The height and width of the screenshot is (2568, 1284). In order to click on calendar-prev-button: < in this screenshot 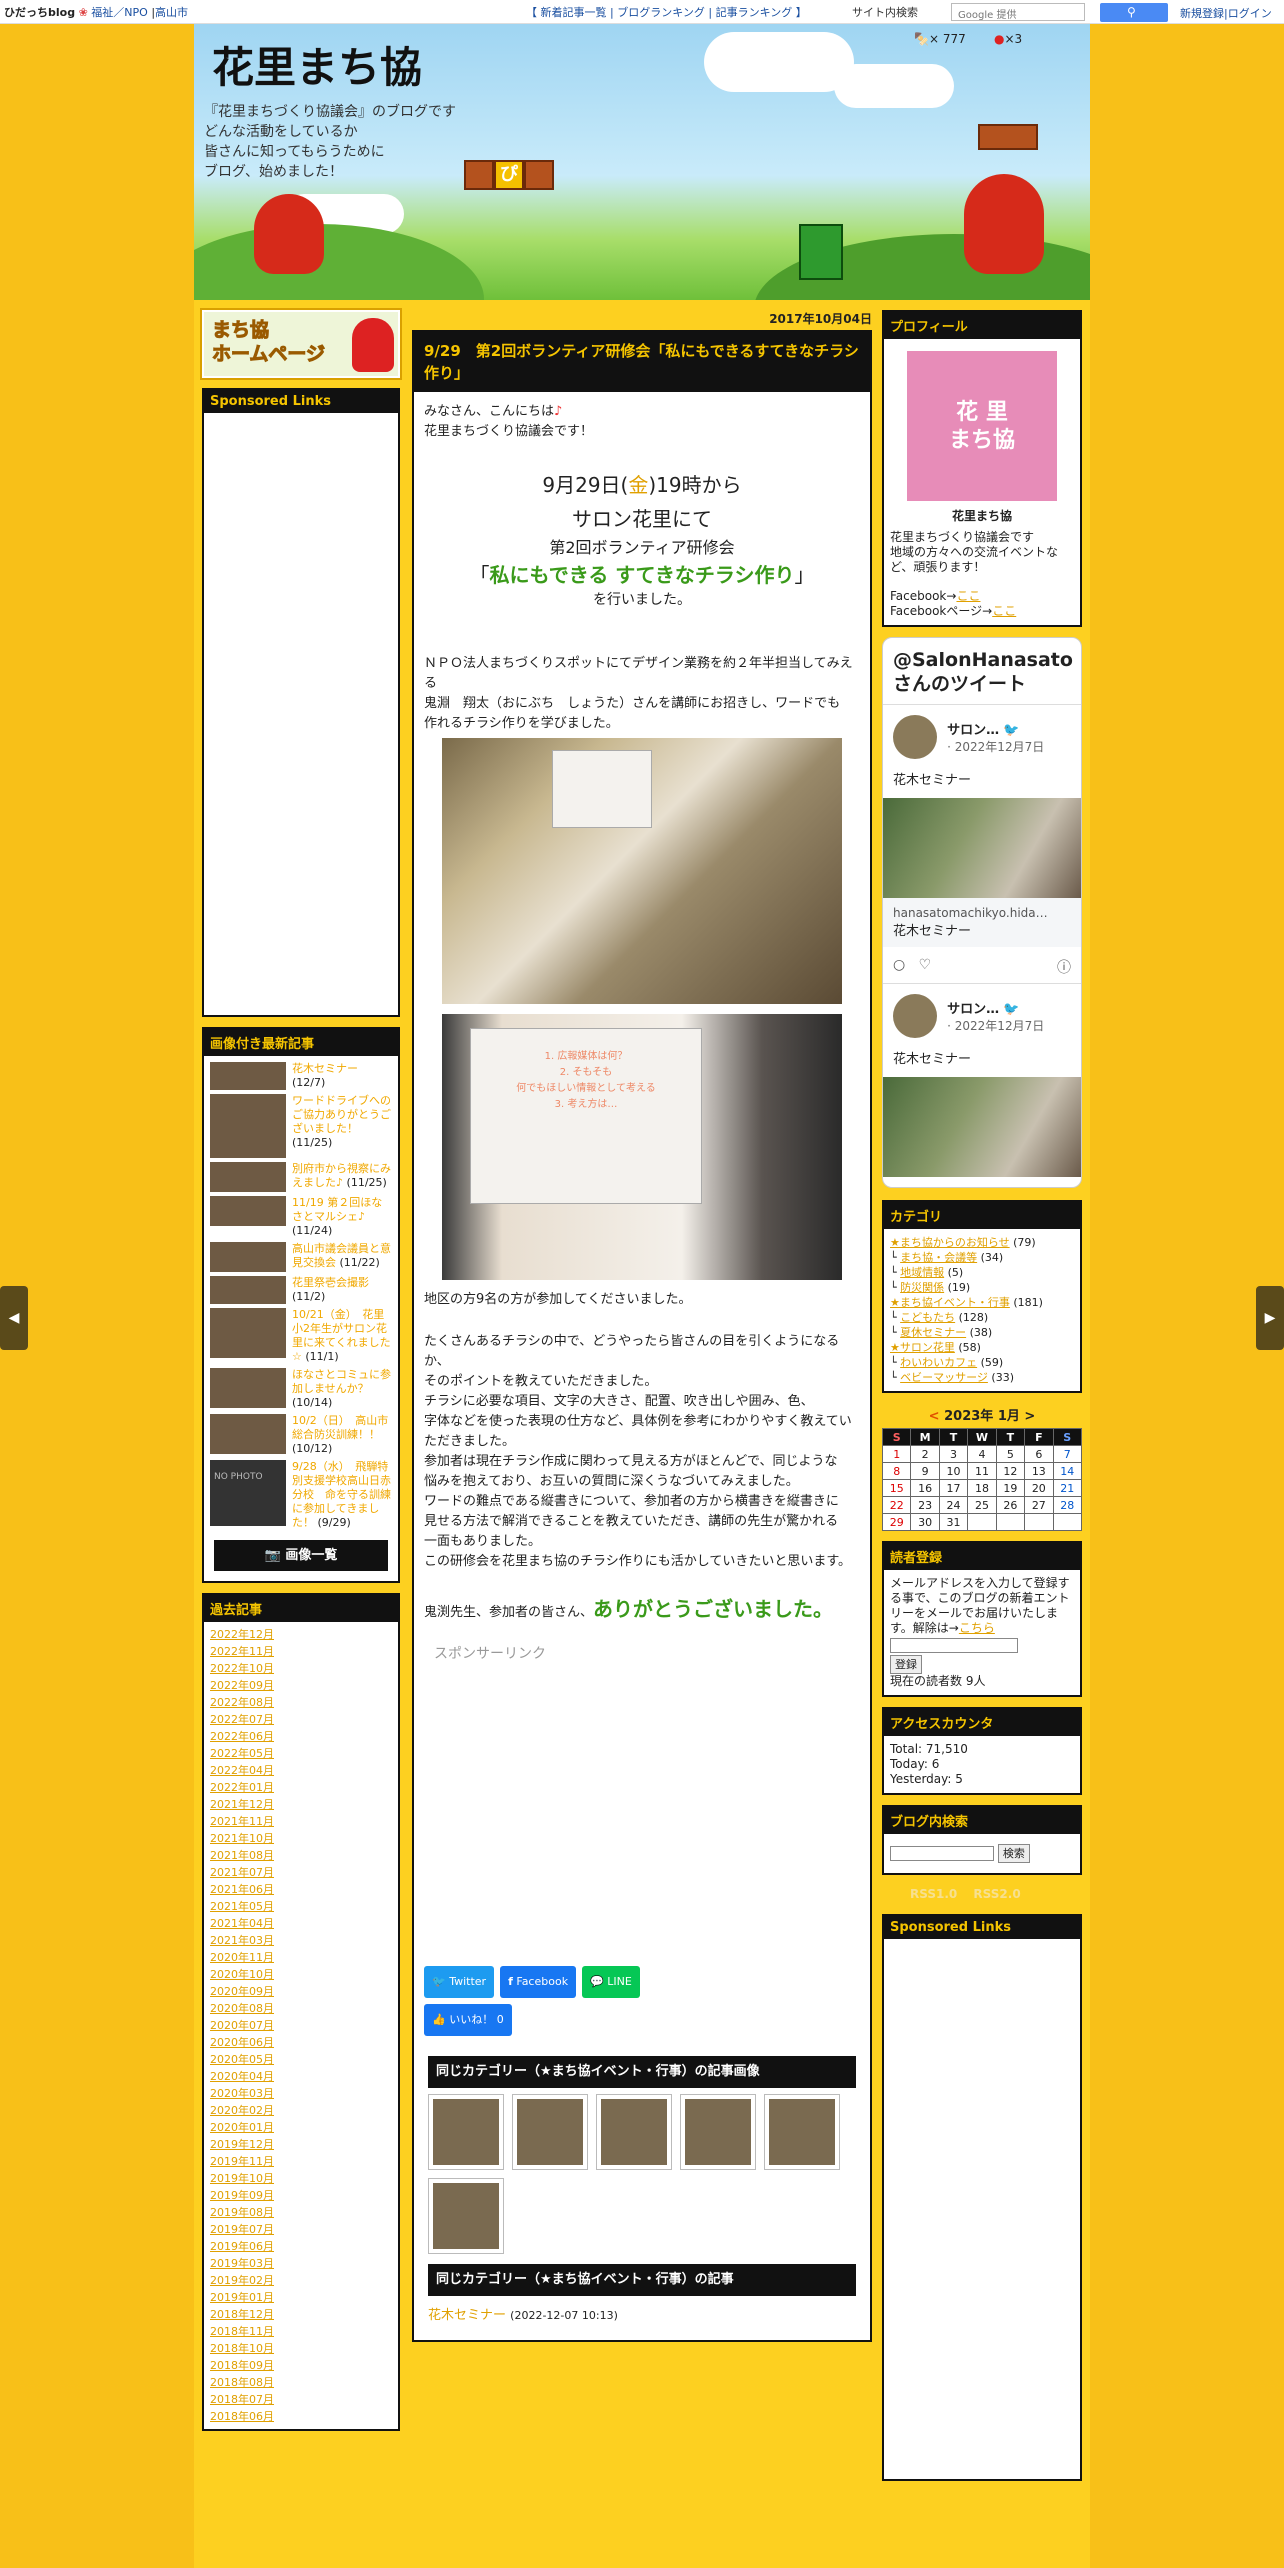, I will do `click(934, 1416)`.